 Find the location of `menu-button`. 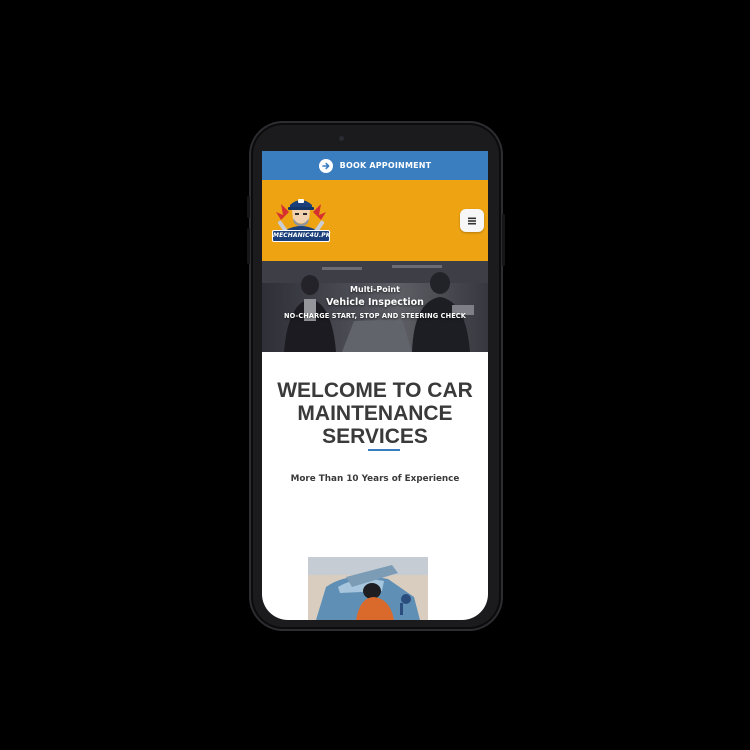

menu-button is located at coordinates (472, 220).